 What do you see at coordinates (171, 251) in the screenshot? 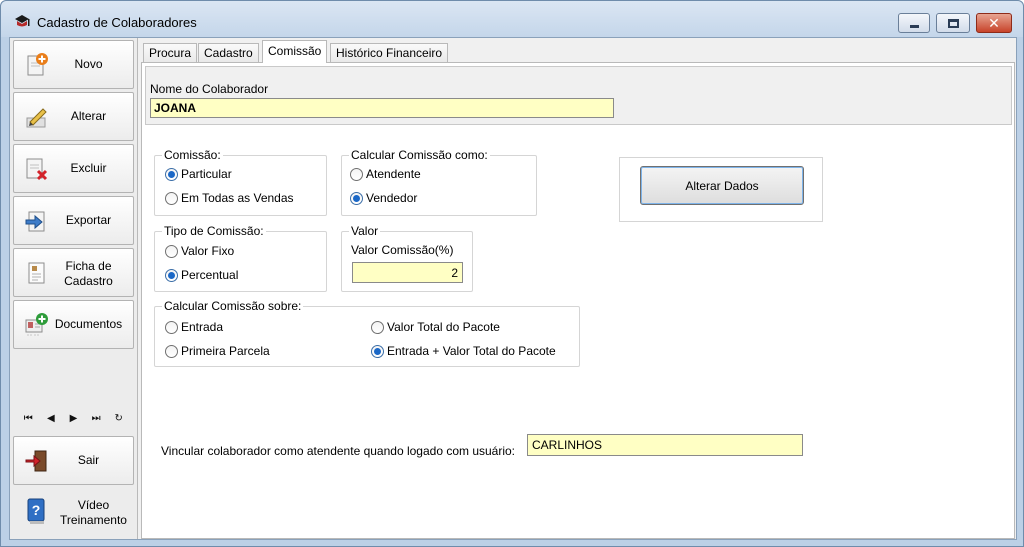
I see `radio-valor-fixo-indicator` at bounding box center [171, 251].